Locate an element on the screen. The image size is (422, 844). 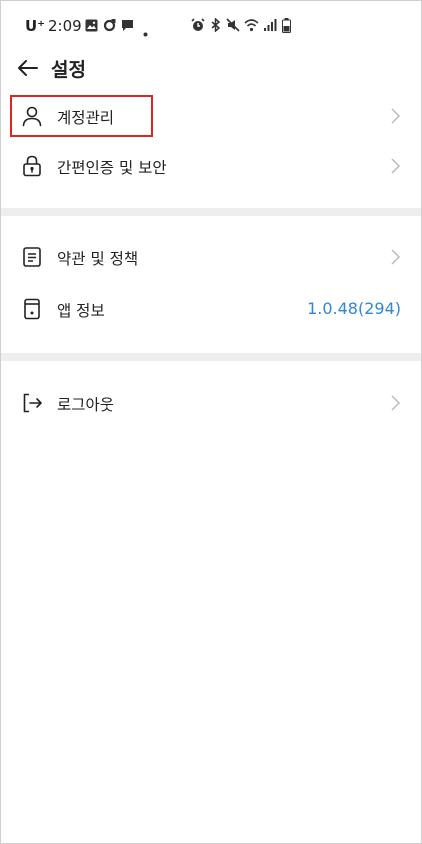
mute-icon is located at coordinates (233, 27).